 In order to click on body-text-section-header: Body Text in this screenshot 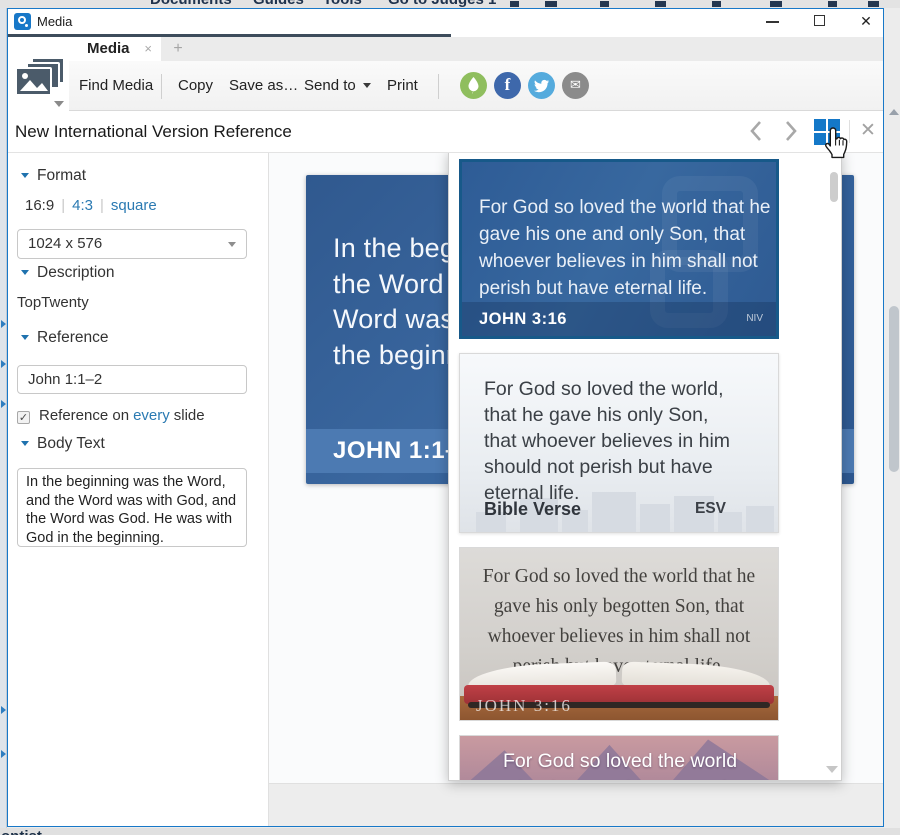, I will do `click(63, 444)`.